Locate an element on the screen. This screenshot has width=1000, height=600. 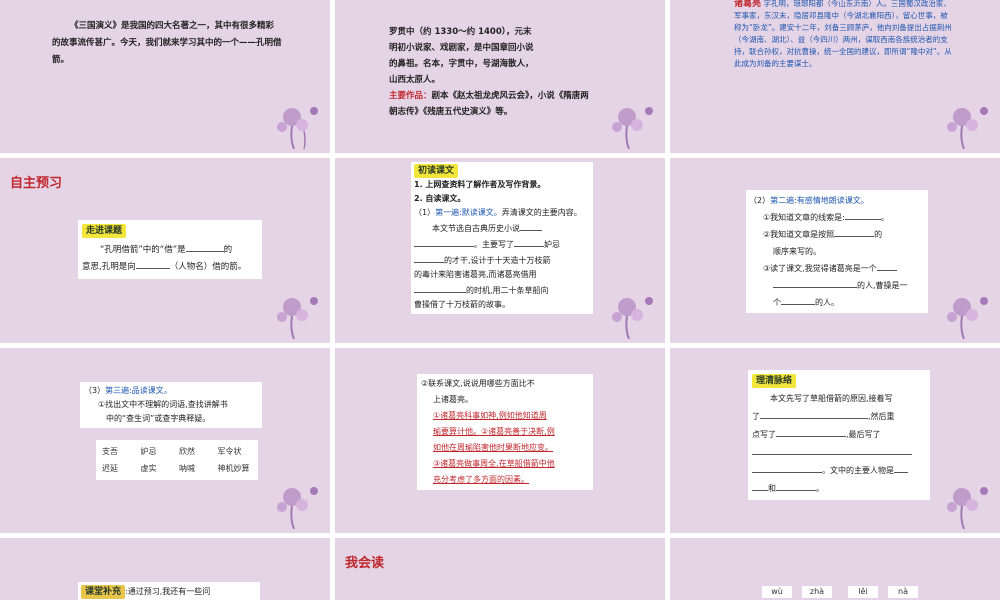
slide-thumbnail-10: 课堂补充:通过预习,我还有一些问 is located at coordinates (165, 569).